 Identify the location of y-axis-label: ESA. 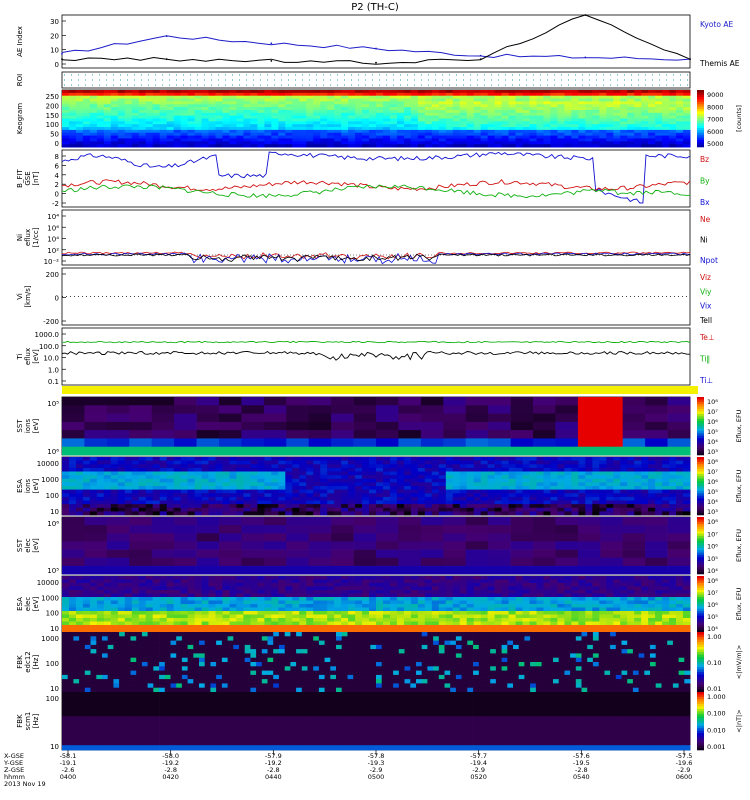
(20, 486).